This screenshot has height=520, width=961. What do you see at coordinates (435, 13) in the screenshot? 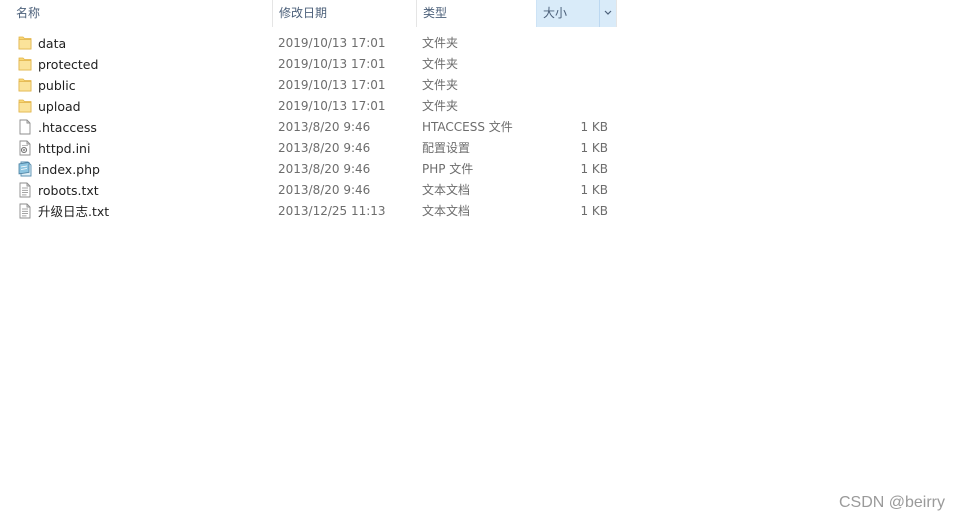
I see `column-header-type-label: 类型` at bounding box center [435, 13].